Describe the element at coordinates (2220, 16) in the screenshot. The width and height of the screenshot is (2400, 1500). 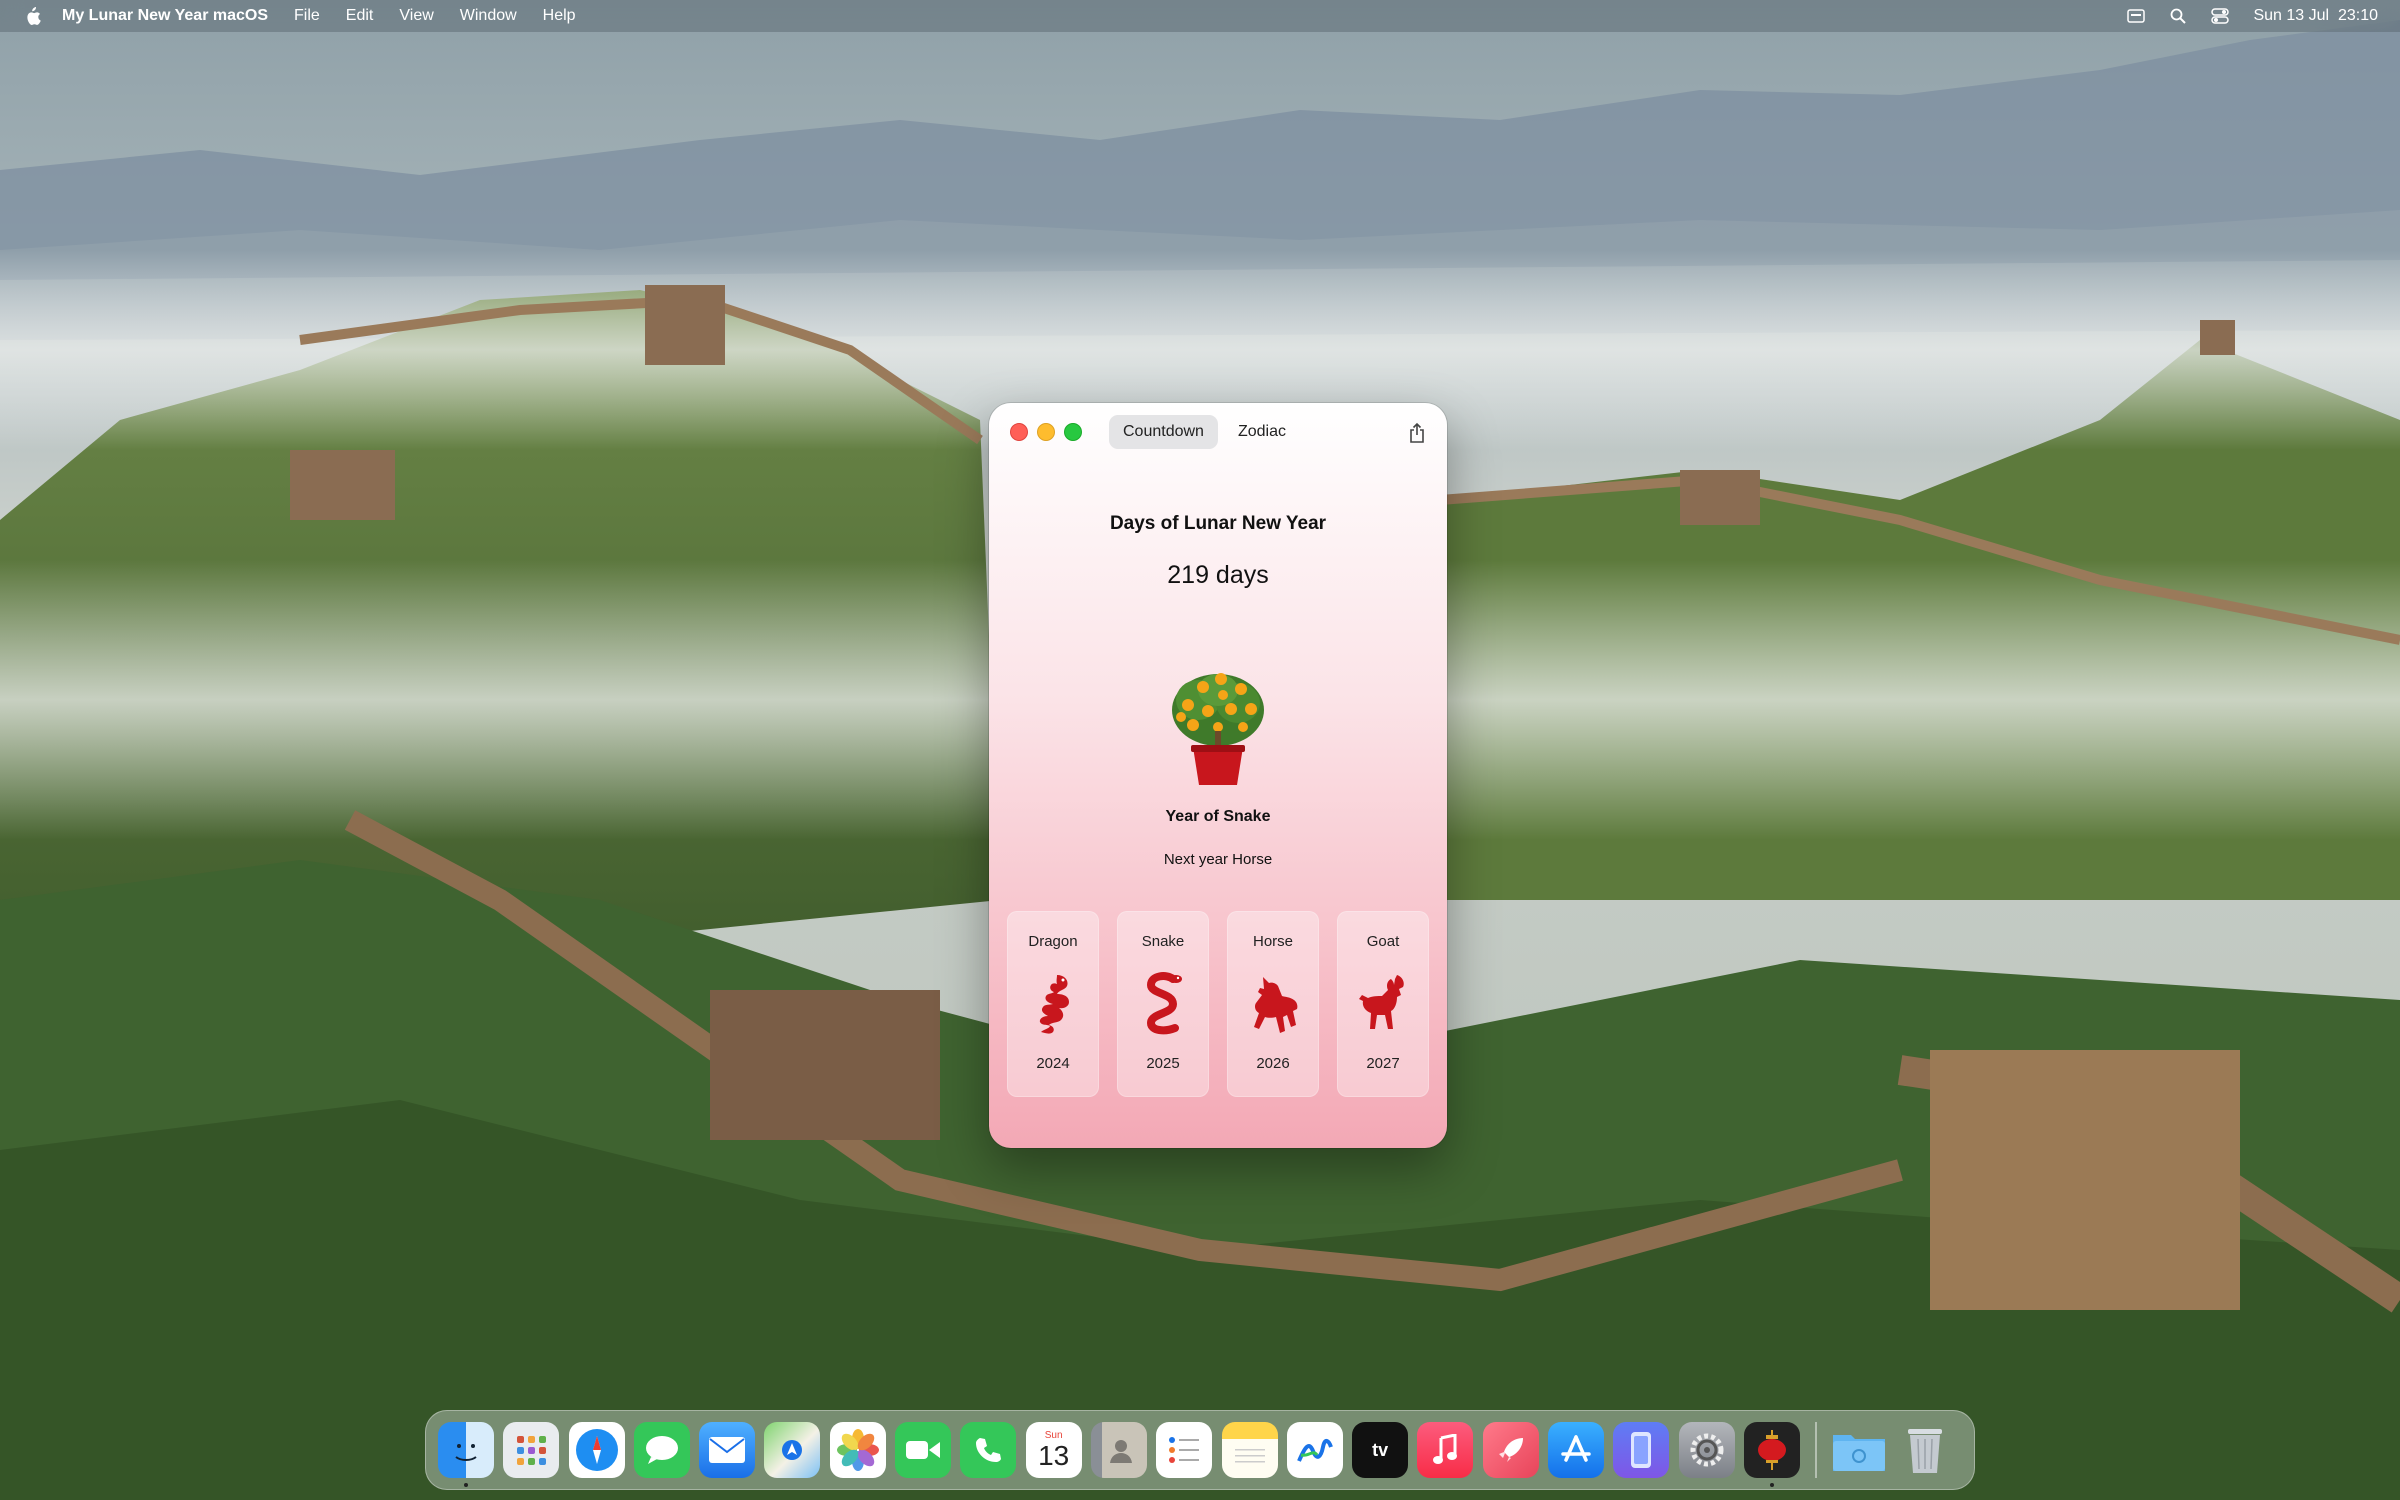
I see `control-center-icon` at that location.